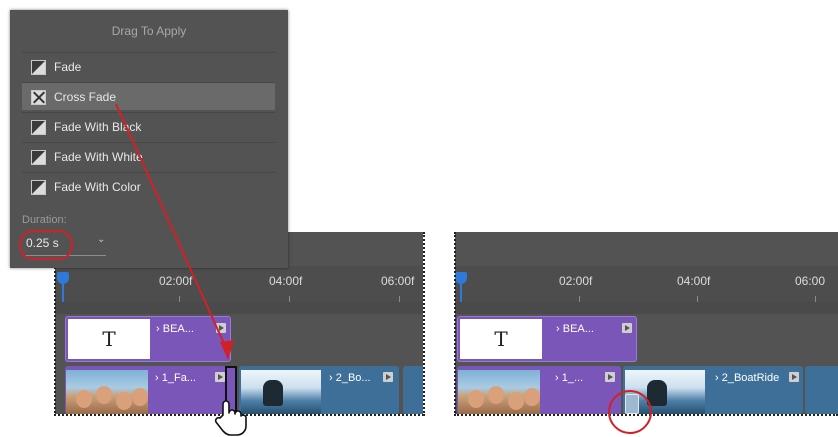 The image size is (838, 437). Describe the element at coordinates (230, 418) in the screenshot. I see `hand-cursor-icon` at that location.